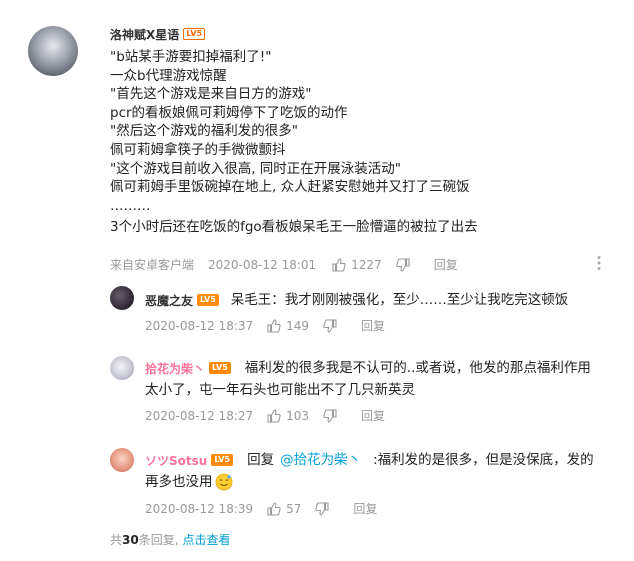 Image resolution: width=634 pixels, height=561 pixels. Describe the element at coordinates (169, 300) in the screenshot. I see `username: 恶魔之友` at that location.